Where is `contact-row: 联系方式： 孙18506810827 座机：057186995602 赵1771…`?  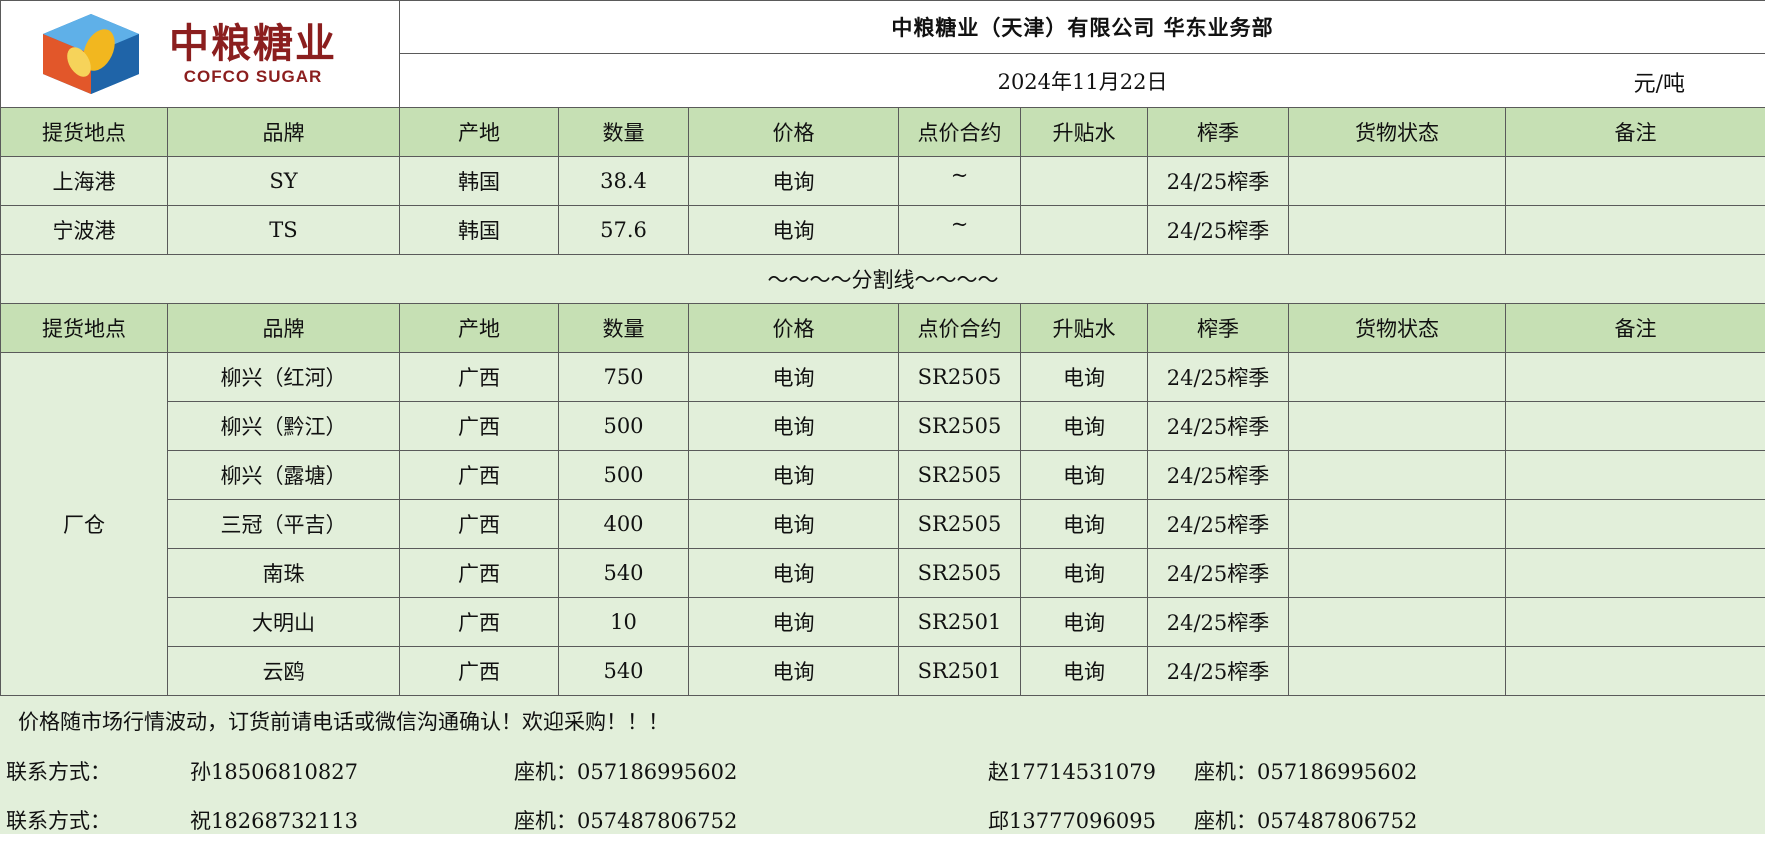
contact-row: 联系方式： 孙18506810827 座机：057186995602 赵1771… is located at coordinates (882, 776).